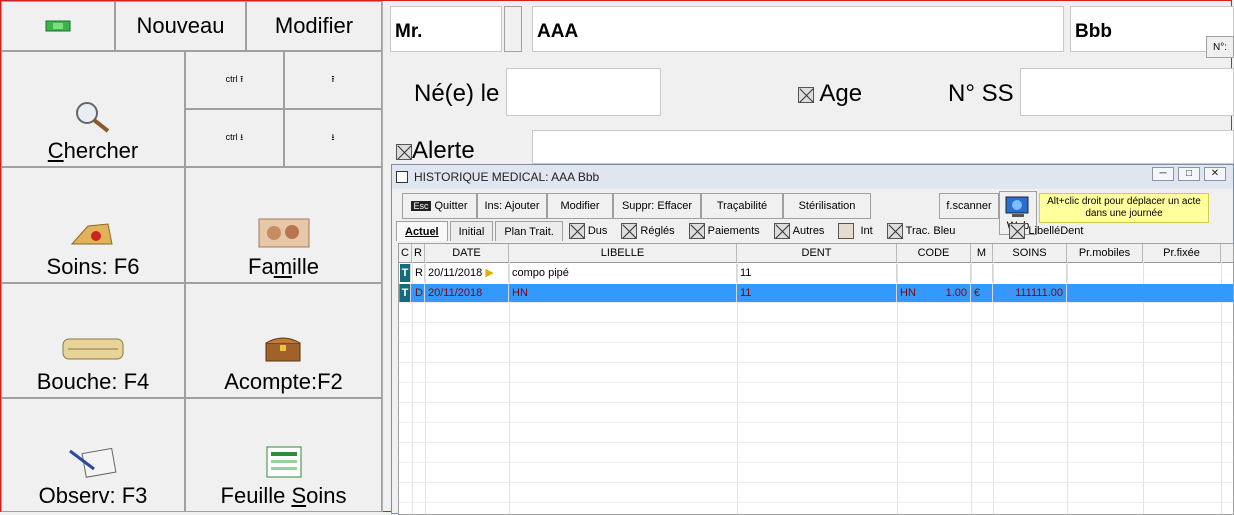  Describe the element at coordinates (969, 206) in the screenshot. I see `scanner-button: f.scanner` at that location.